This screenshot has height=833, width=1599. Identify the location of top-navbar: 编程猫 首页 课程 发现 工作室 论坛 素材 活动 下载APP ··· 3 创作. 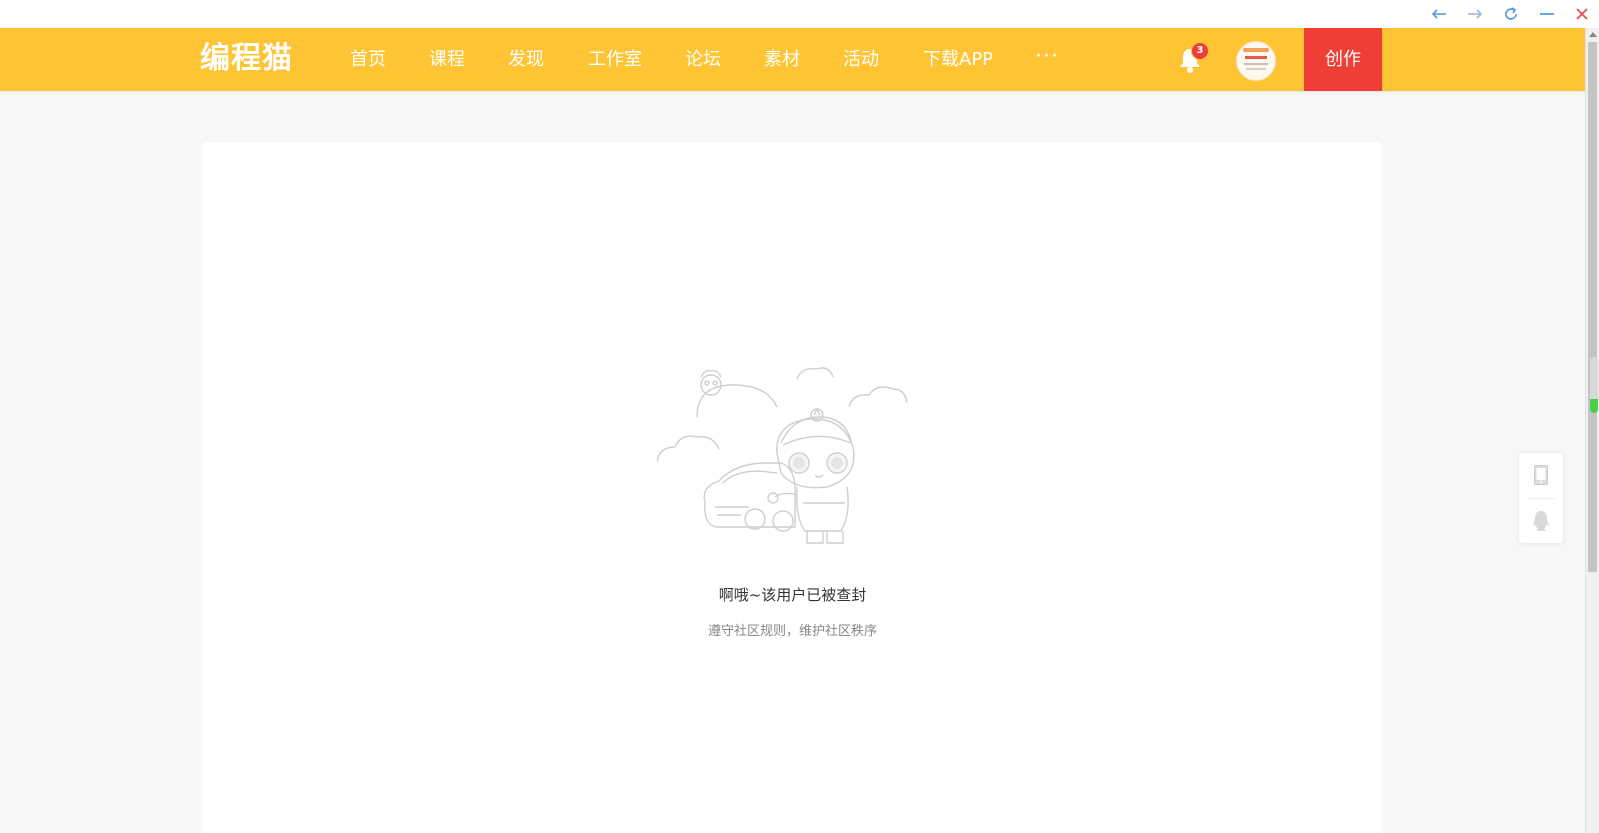
(792, 59).